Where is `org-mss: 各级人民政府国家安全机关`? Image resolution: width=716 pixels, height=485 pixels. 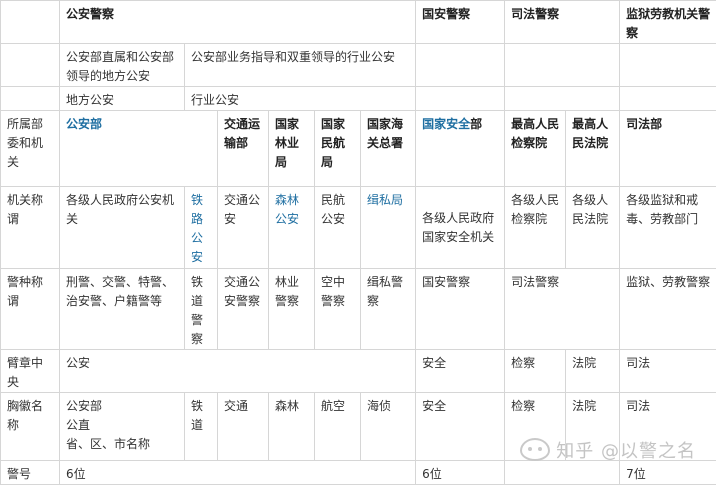 org-mss: 各级人民政府国家安全机关 is located at coordinates (460, 228).